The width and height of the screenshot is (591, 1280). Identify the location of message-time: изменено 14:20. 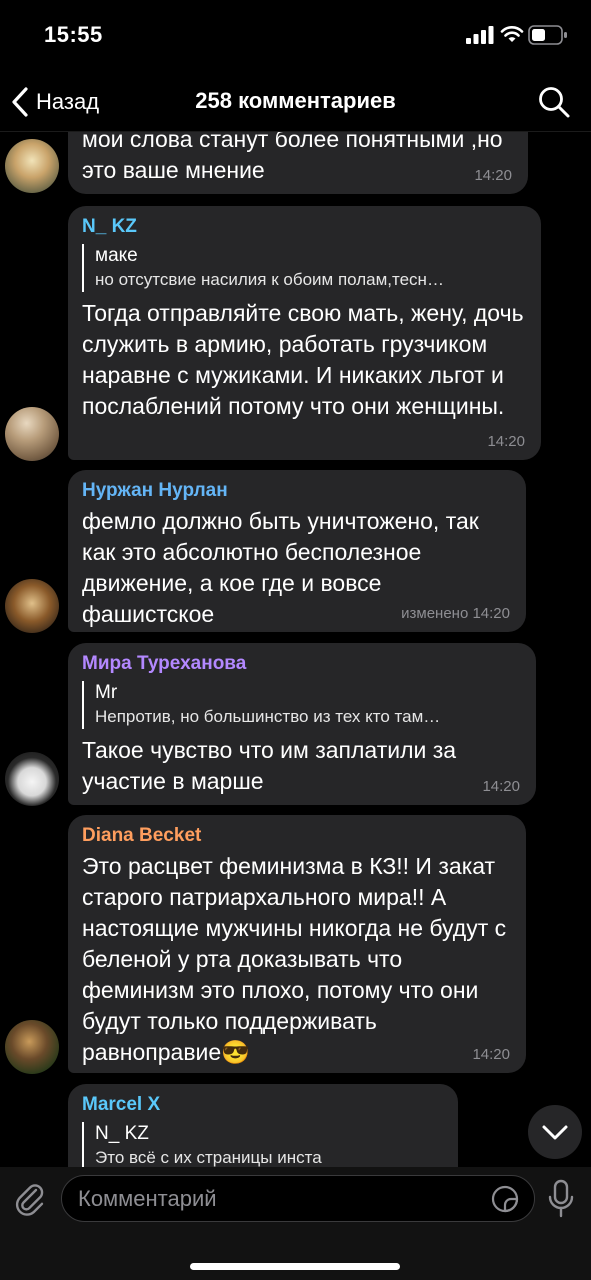
(455, 613).